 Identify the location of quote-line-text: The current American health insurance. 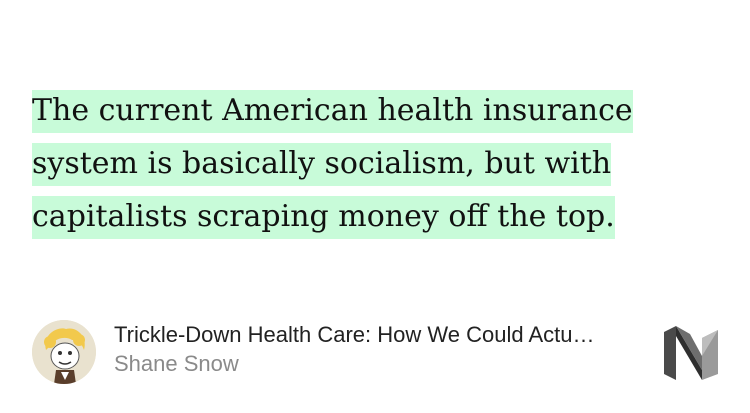
(332, 111).